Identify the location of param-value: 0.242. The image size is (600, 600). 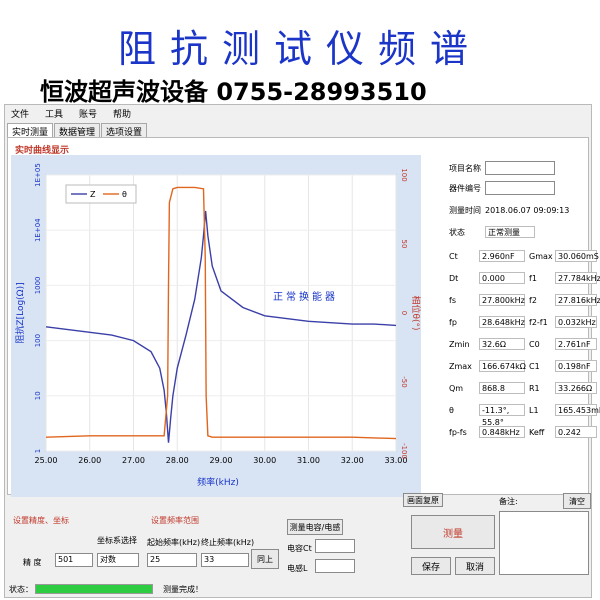
(576, 432).